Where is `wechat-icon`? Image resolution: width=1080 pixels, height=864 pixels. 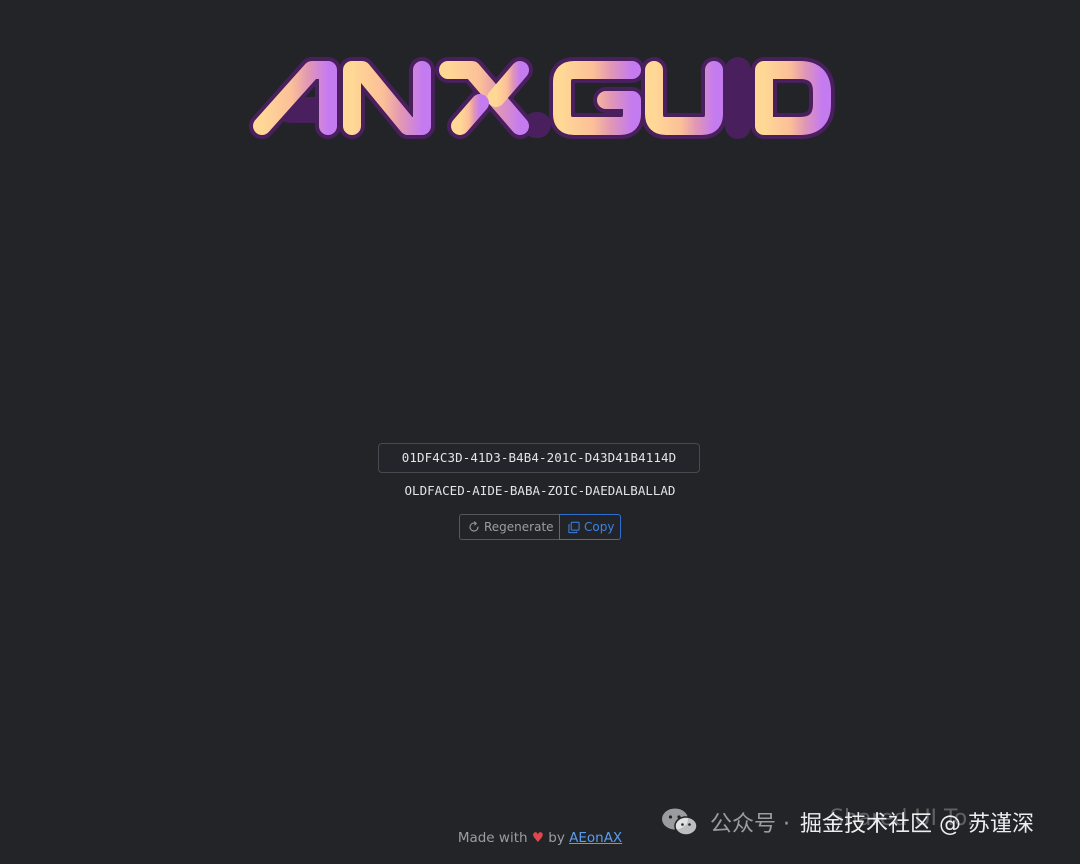
wechat-icon is located at coordinates (680, 822).